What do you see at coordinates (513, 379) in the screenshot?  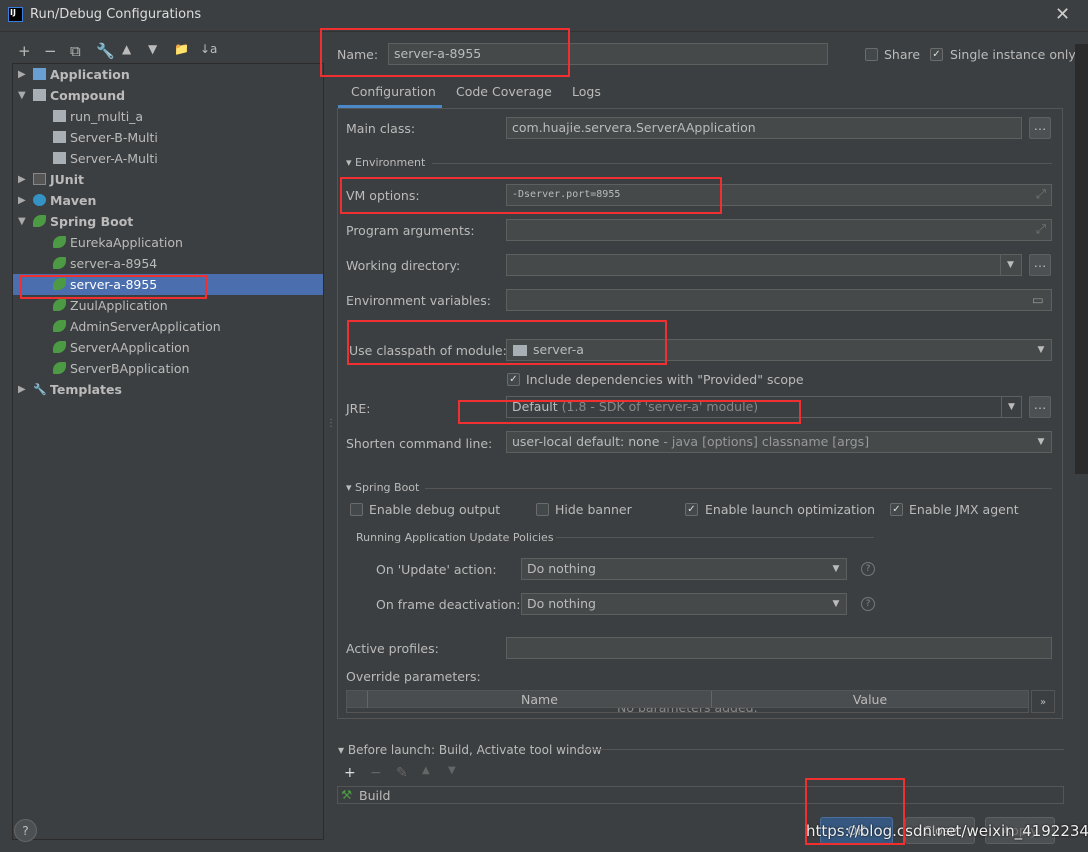 I see `include-provided-checkbox: ✓` at bounding box center [513, 379].